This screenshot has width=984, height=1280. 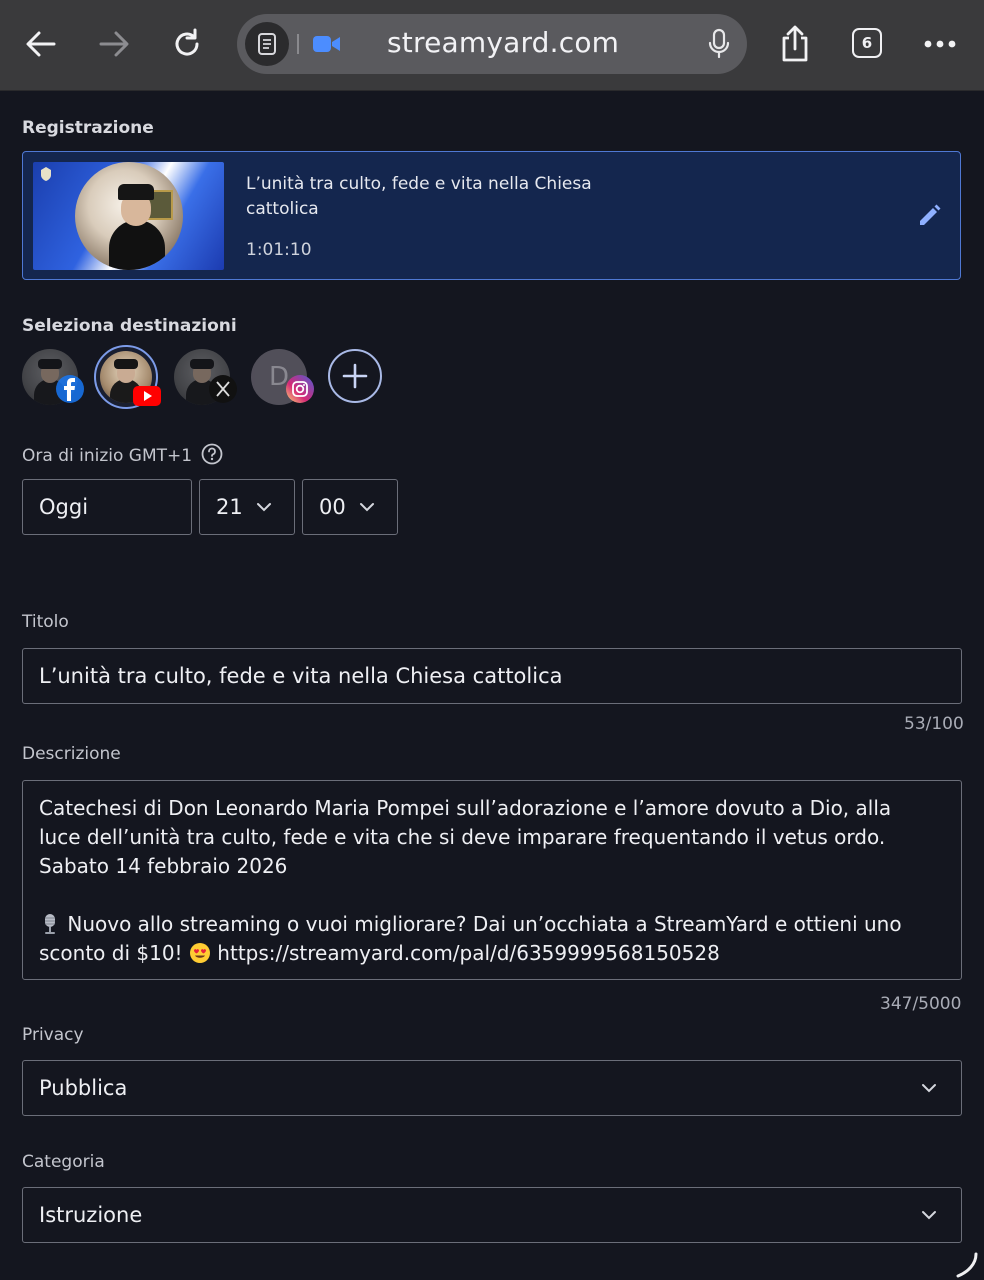 I want to click on share-icon, so click(x=795, y=44).